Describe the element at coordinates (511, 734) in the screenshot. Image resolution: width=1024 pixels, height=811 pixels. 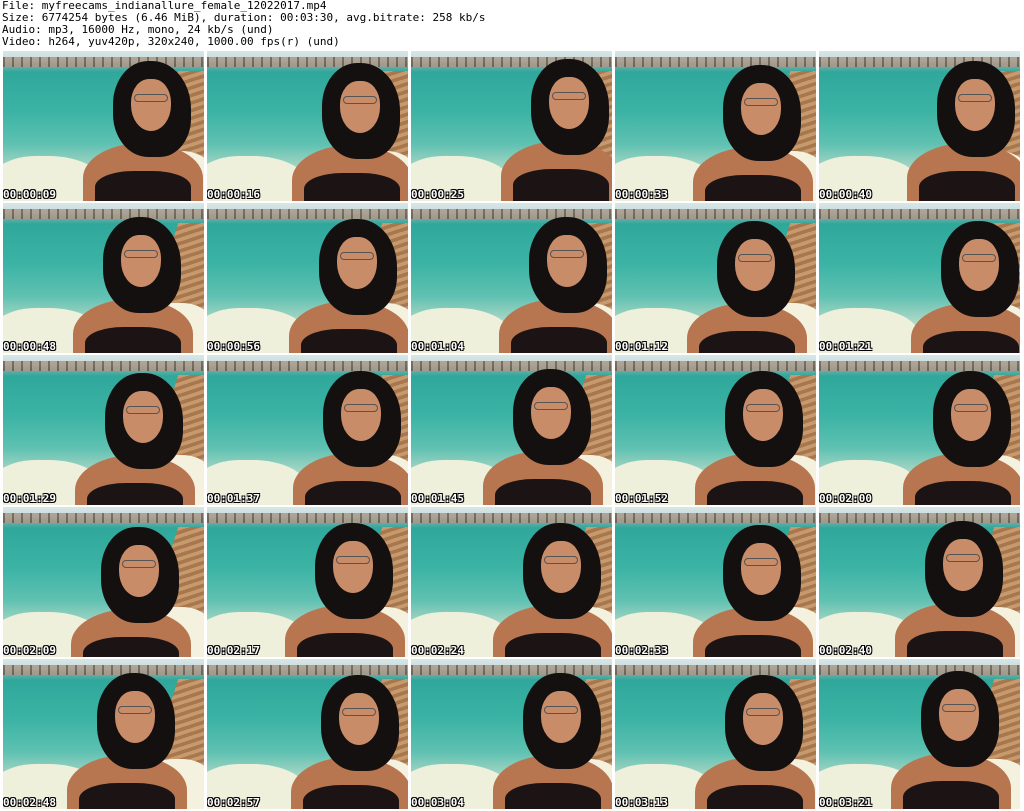
I see `video-thumbnail: 00:03:04` at that location.